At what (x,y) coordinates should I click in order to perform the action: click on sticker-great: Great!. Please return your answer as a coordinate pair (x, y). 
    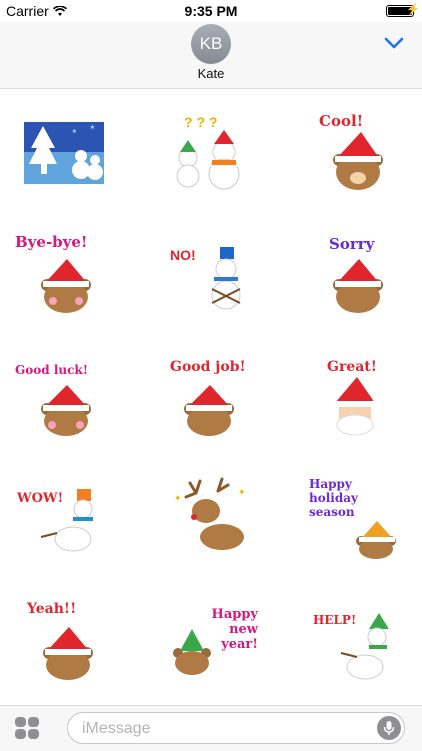
    Looking at the image, I should click on (356, 396).